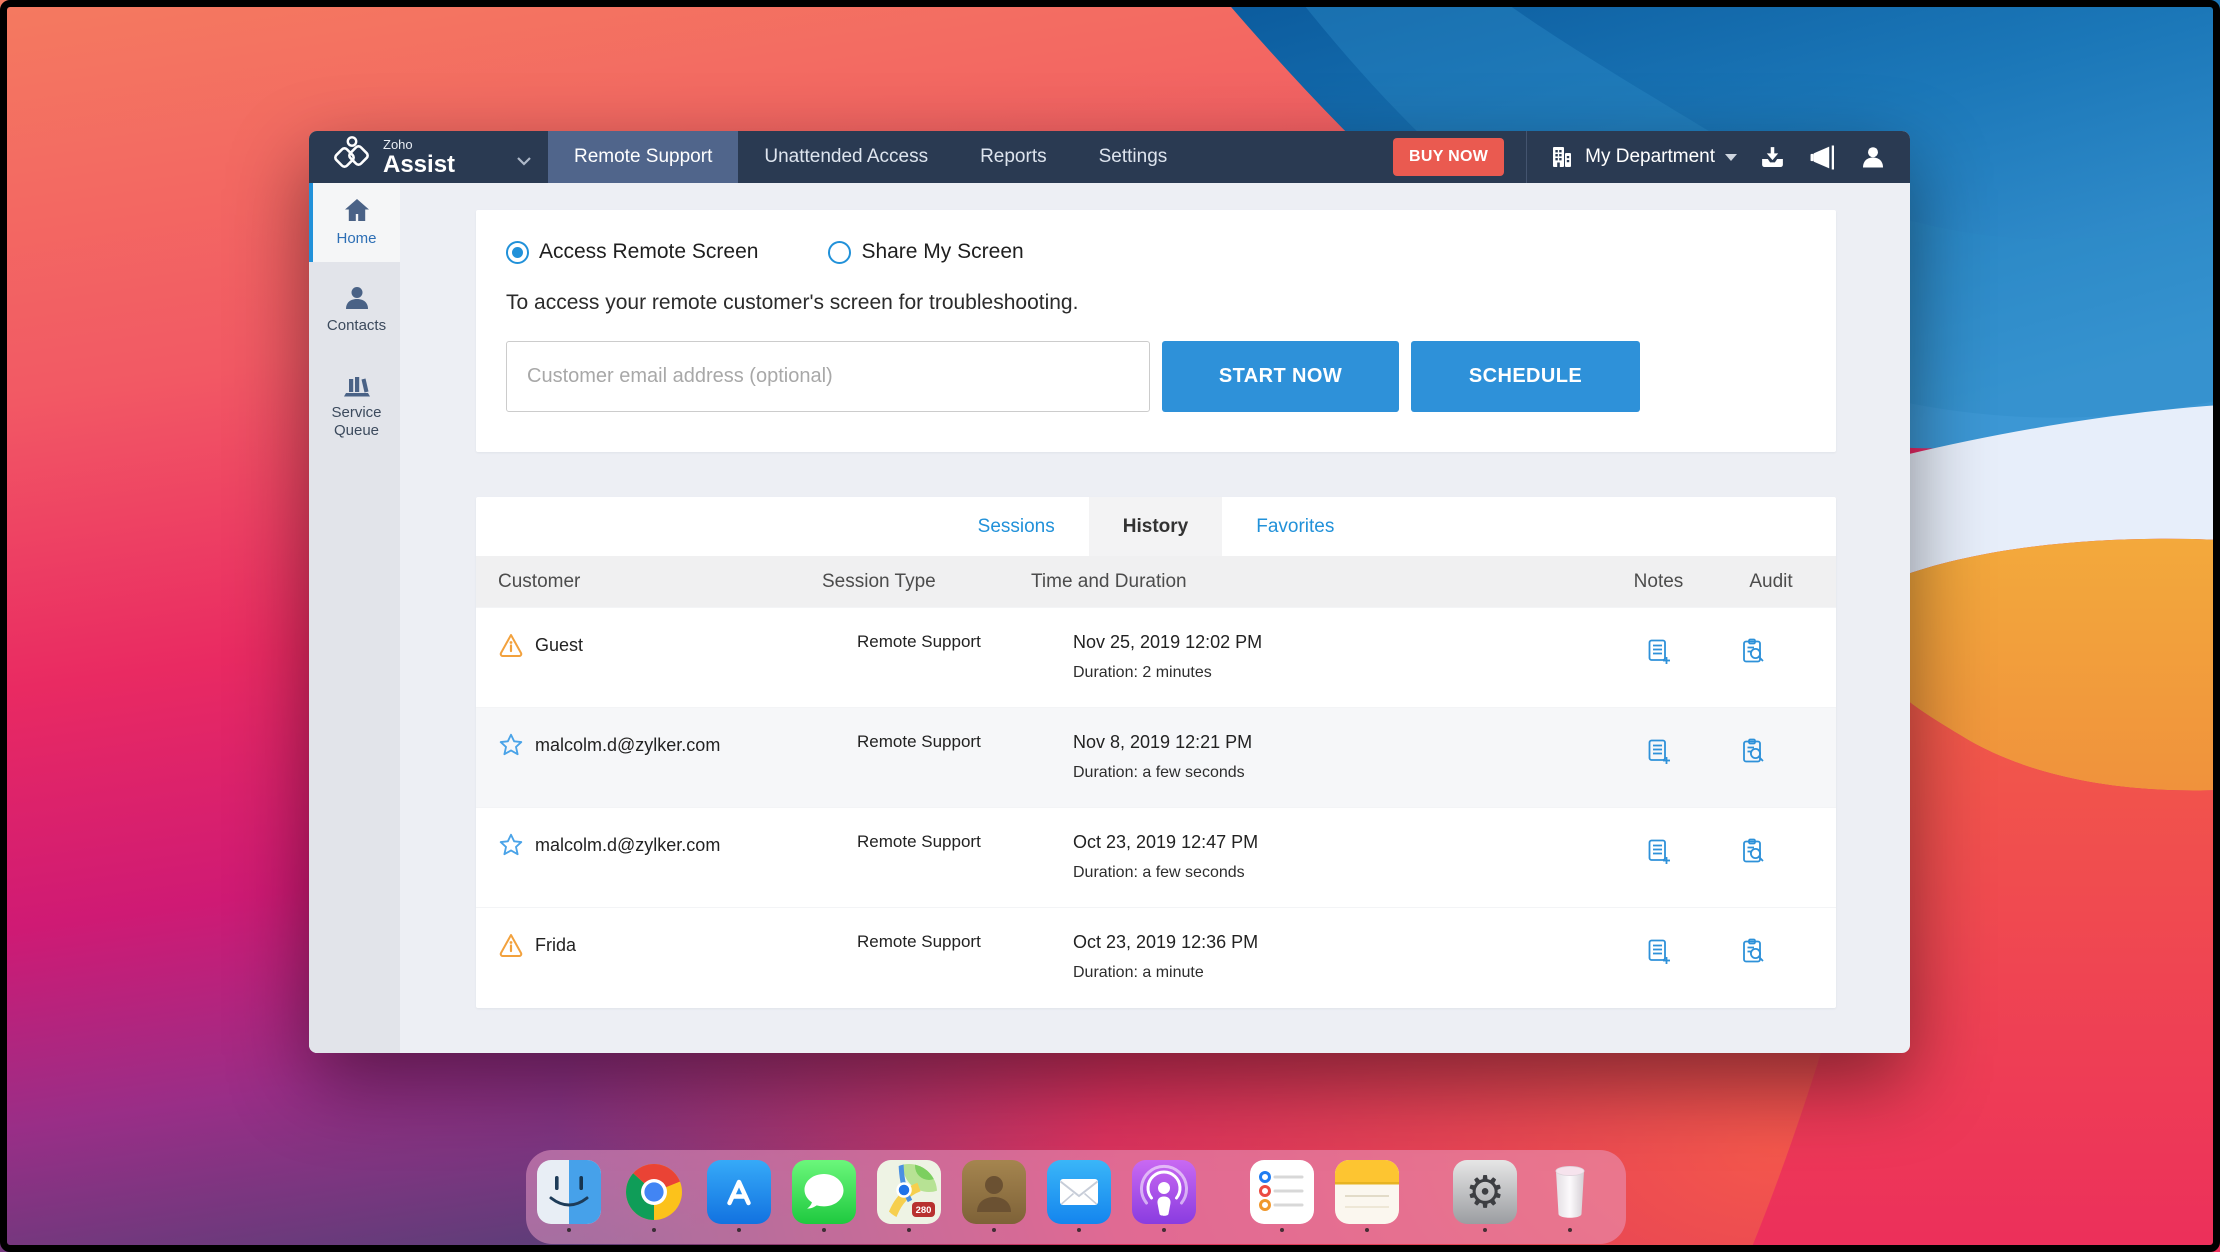  Describe the element at coordinates (354, 222) in the screenshot. I see `sidebar-item-home: Home` at that location.